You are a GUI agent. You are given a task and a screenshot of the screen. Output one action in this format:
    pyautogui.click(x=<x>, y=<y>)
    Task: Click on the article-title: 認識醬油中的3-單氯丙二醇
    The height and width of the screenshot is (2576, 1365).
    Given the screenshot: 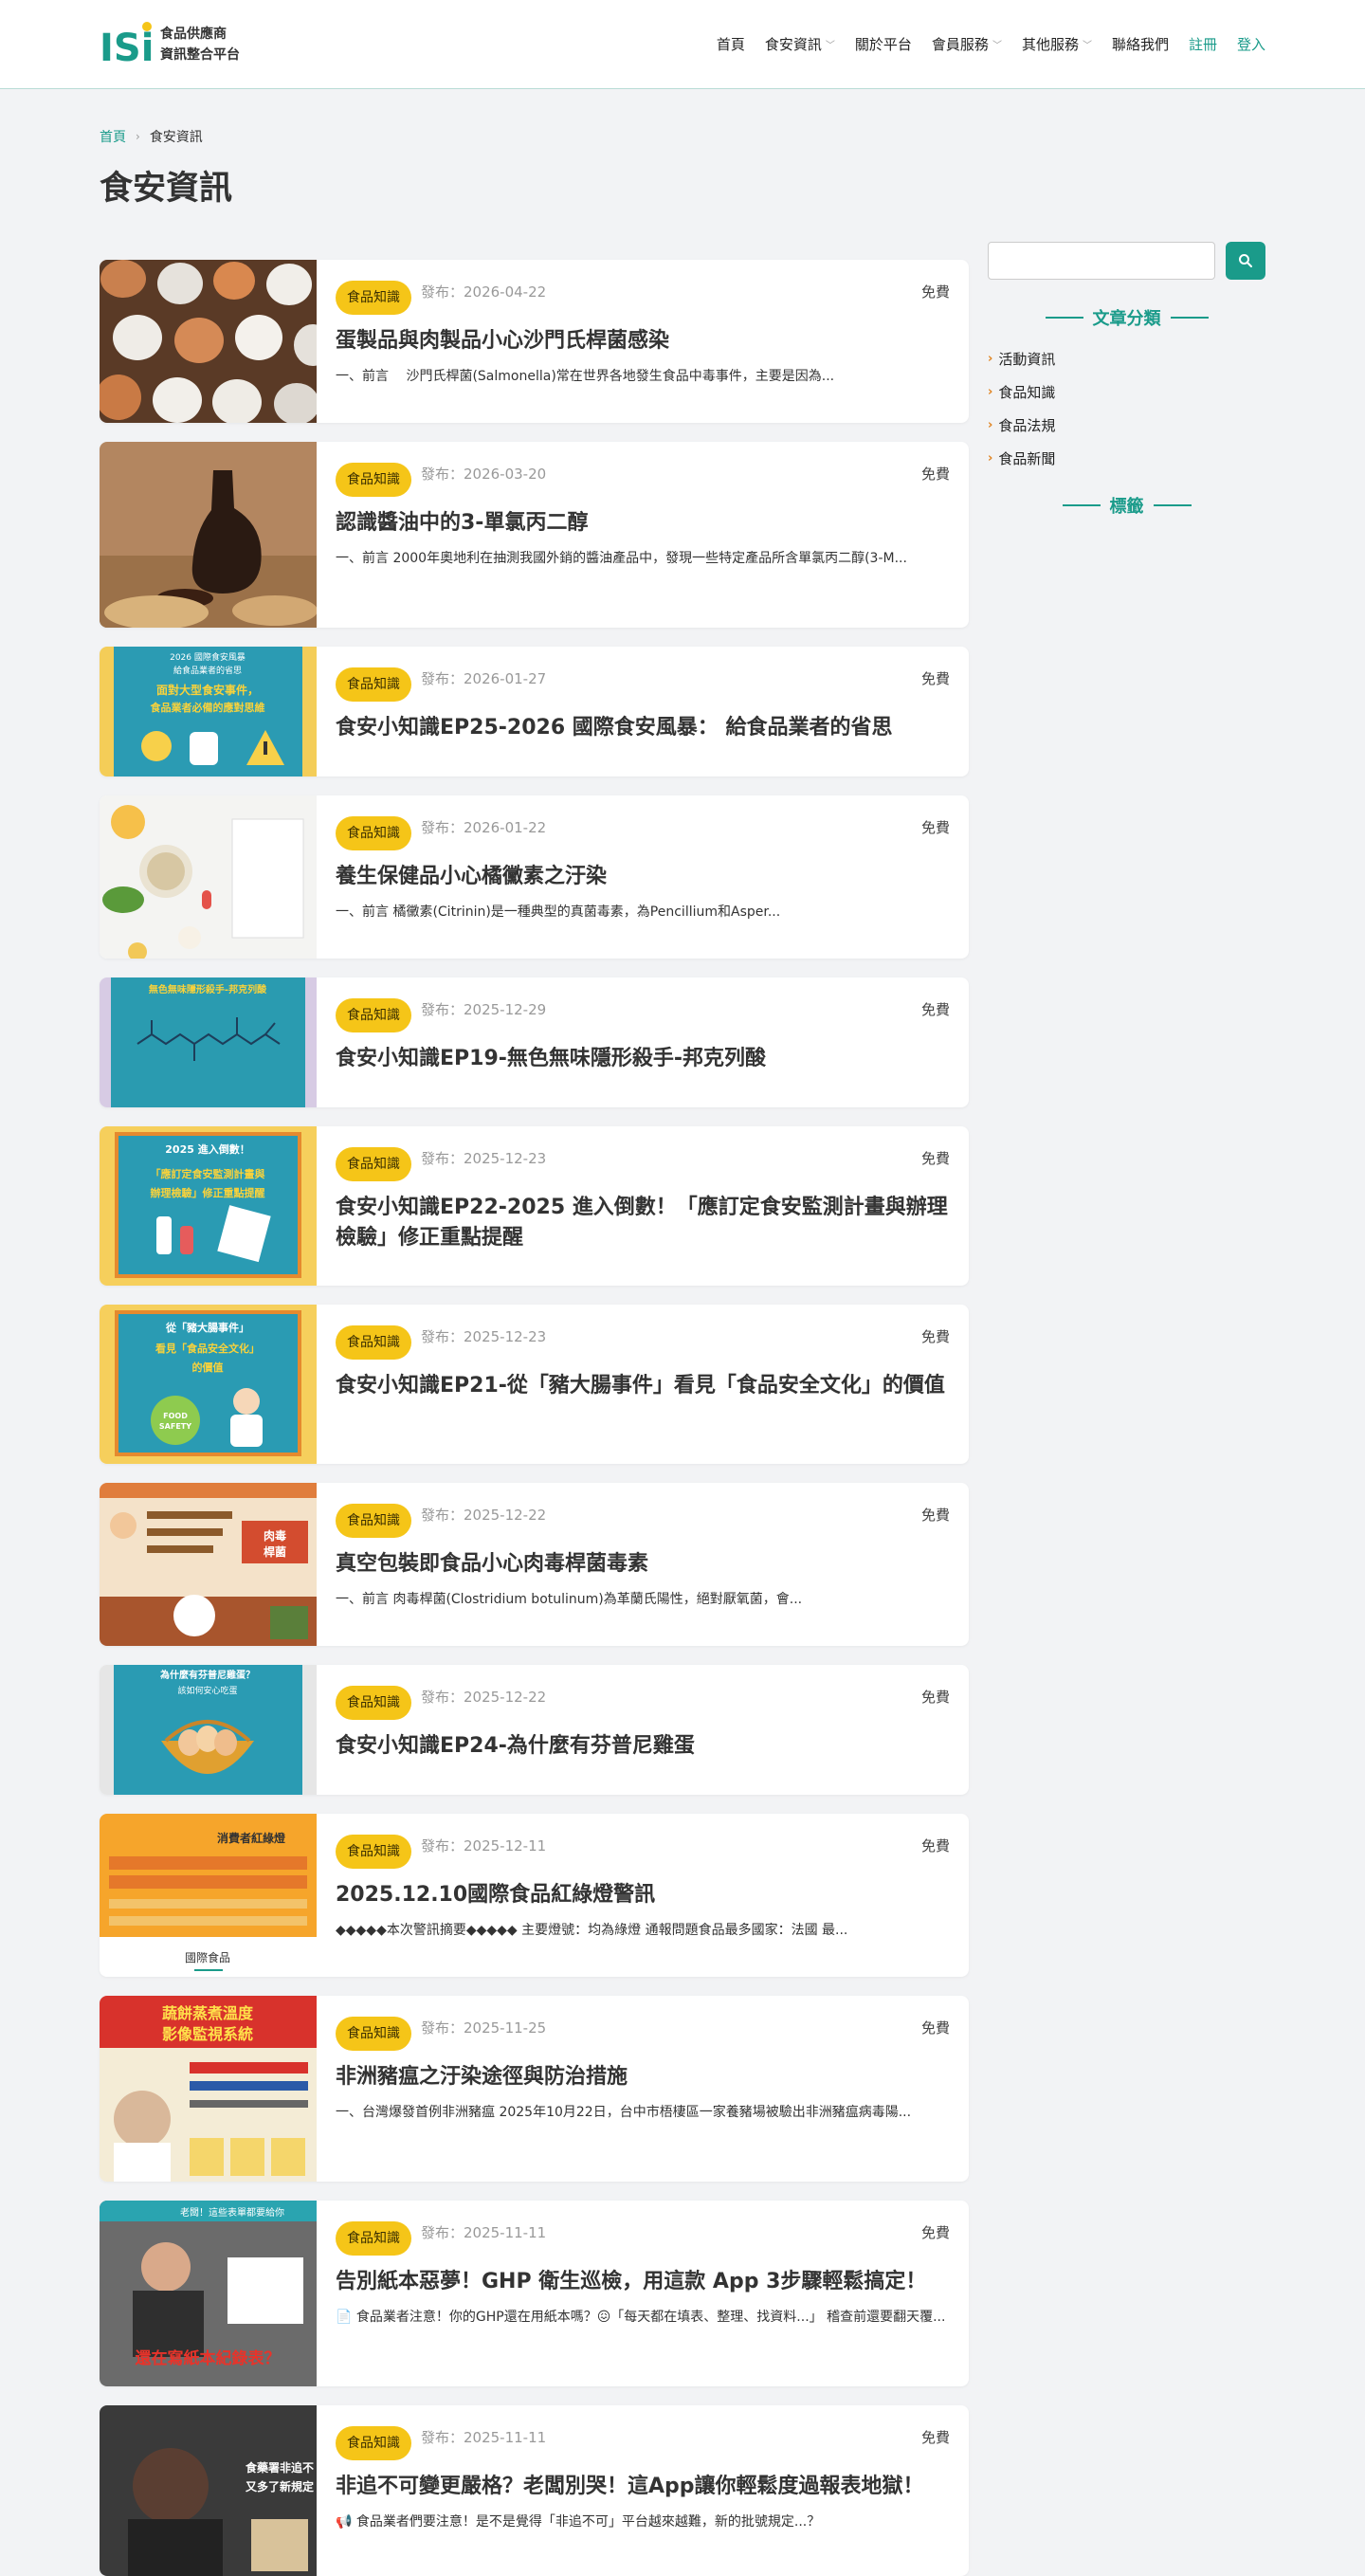 What is the action you would take?
    pyautogui.click(x=643, y=523)
    